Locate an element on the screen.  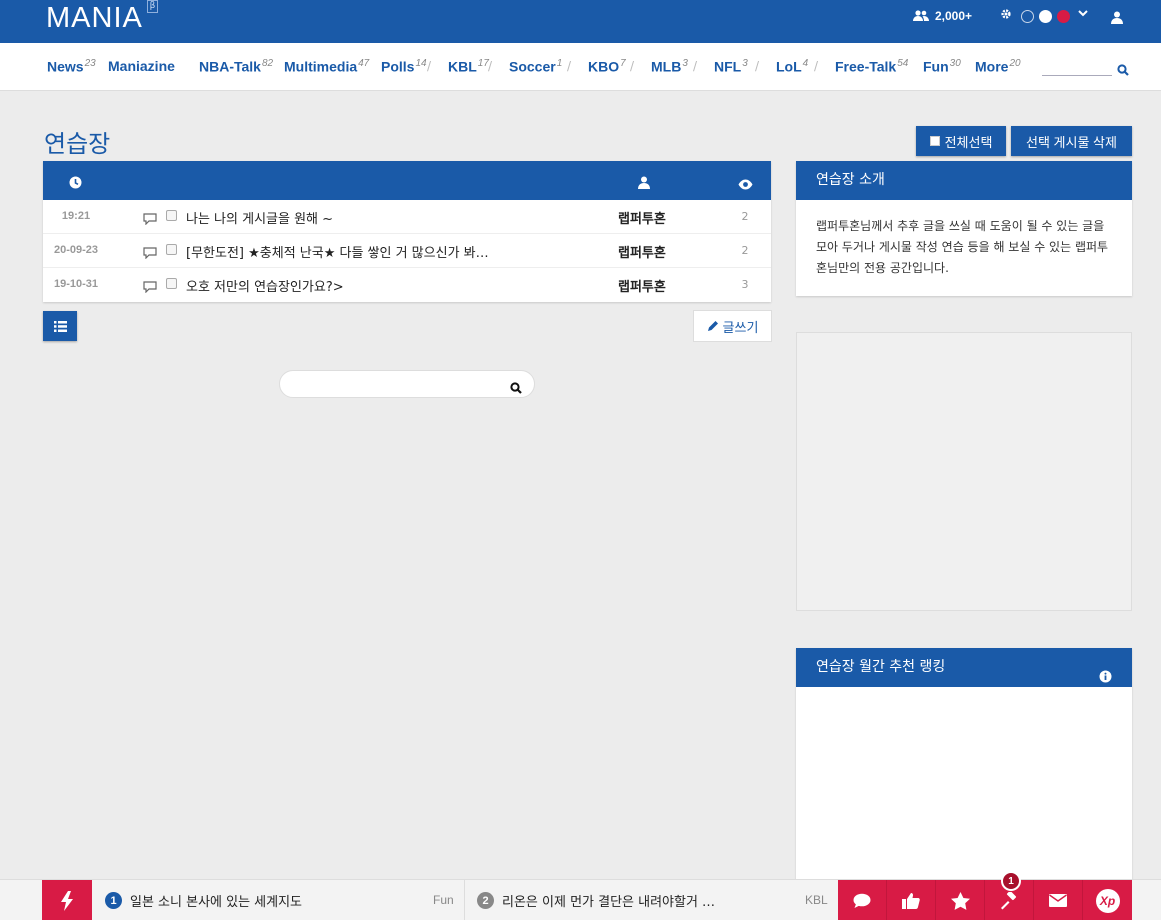
ticker-divider is located at coordinates (464, 900).